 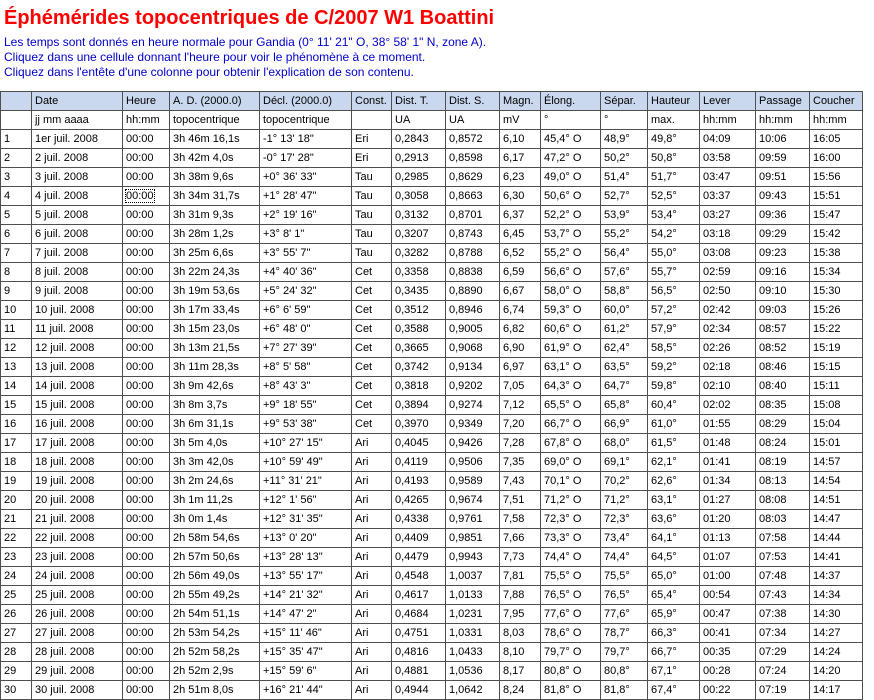 I want to click on cell-rise-time: 03:27, so click(x=727, y=215).